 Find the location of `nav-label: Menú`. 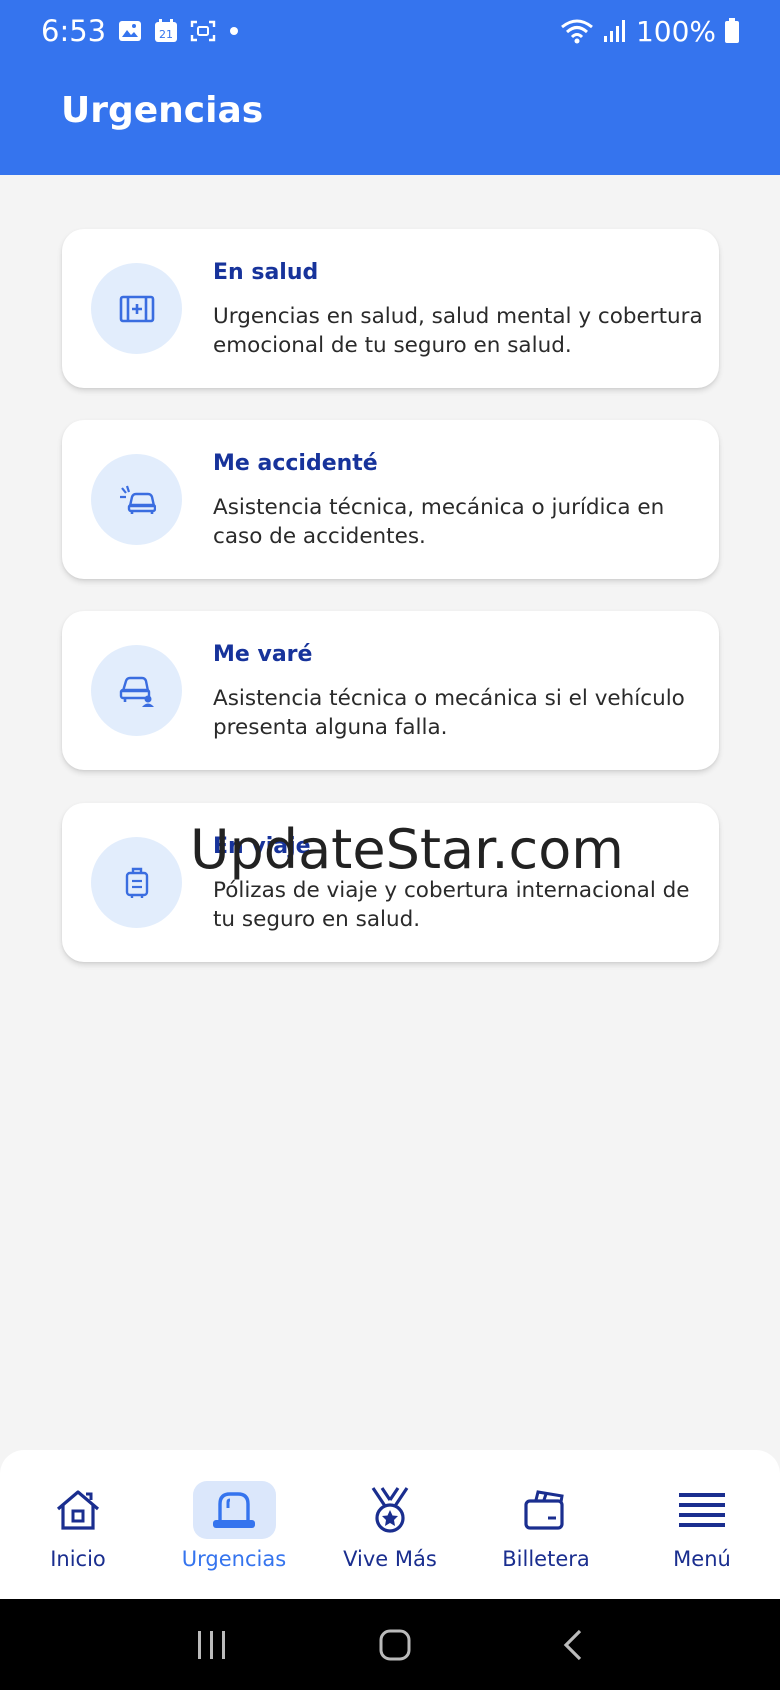

nav-label: Menú is located at coordinates (702, 1559).